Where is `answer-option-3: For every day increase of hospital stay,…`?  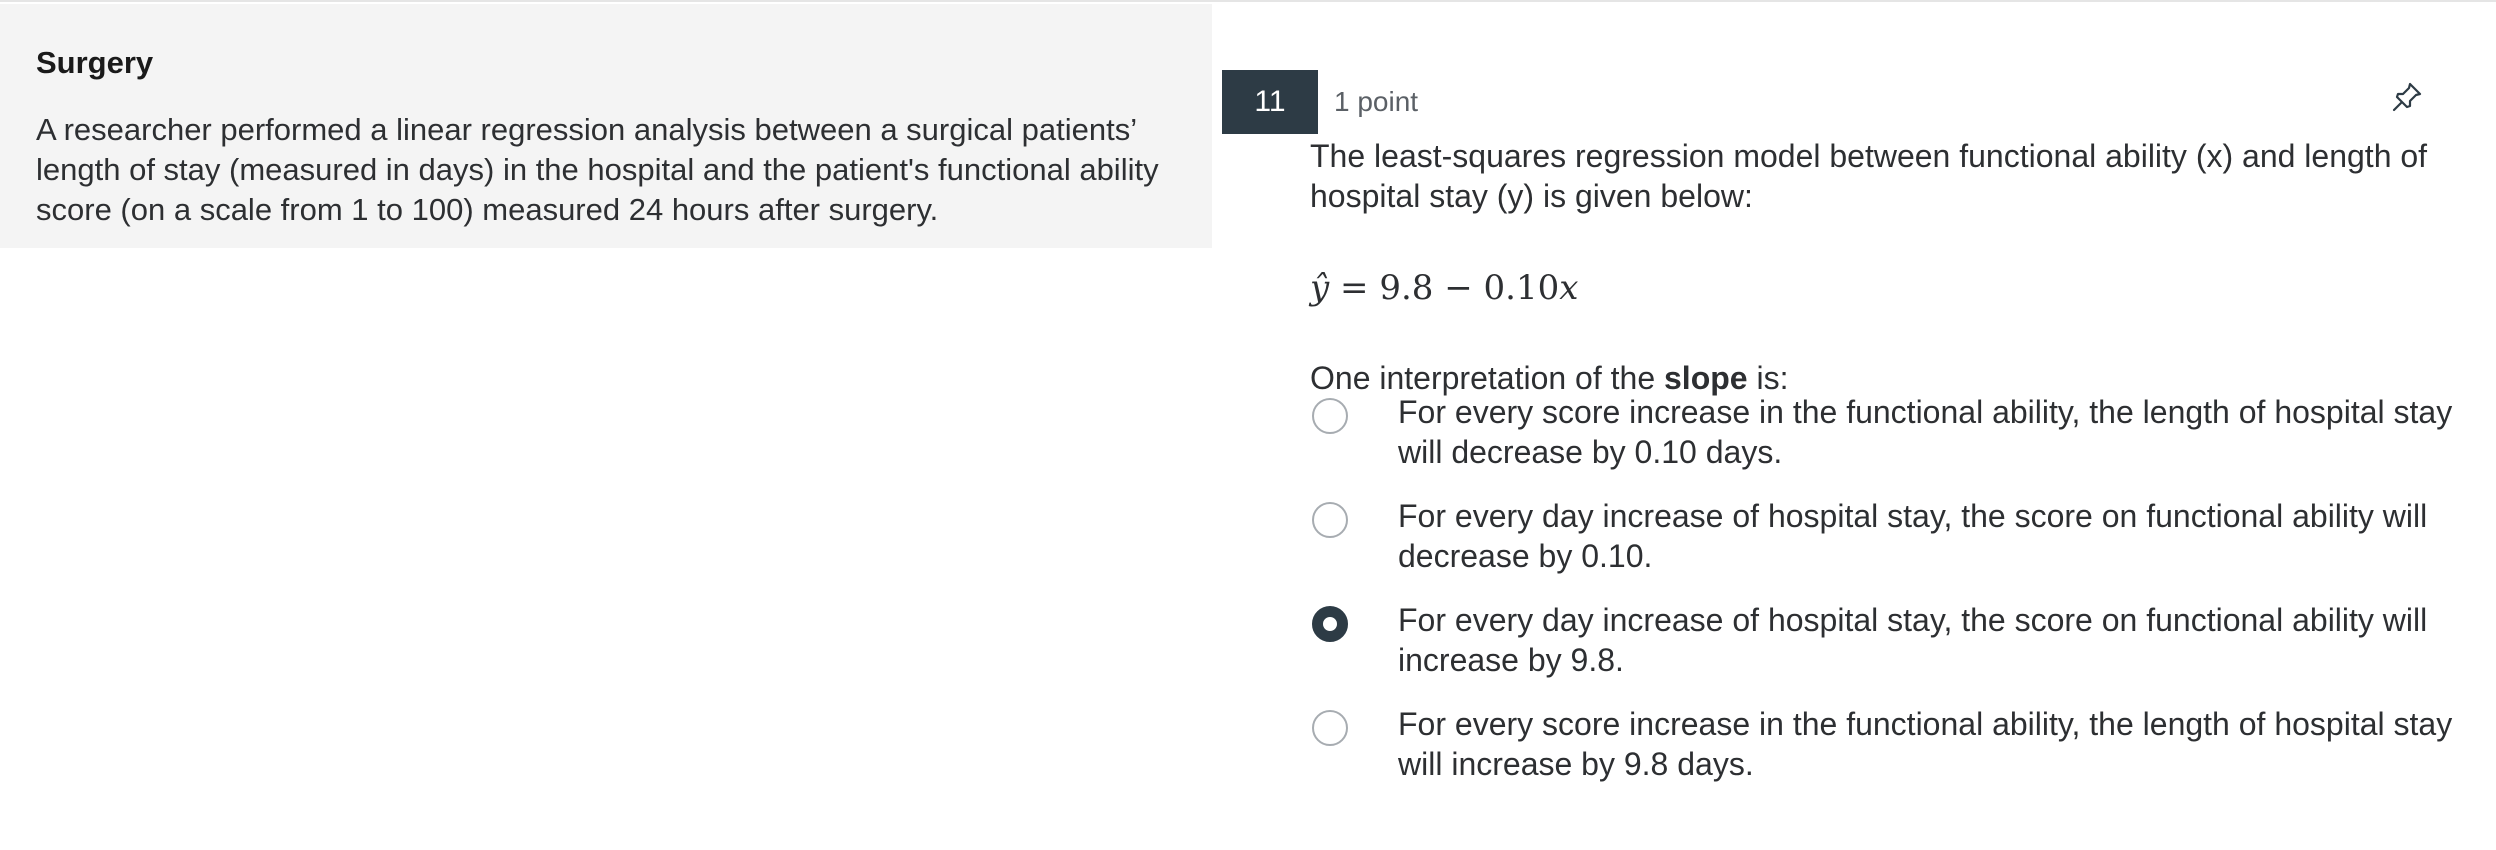
answer-option-3: For every day increase of hospital stay,… is located at coordinates (1885, 652).